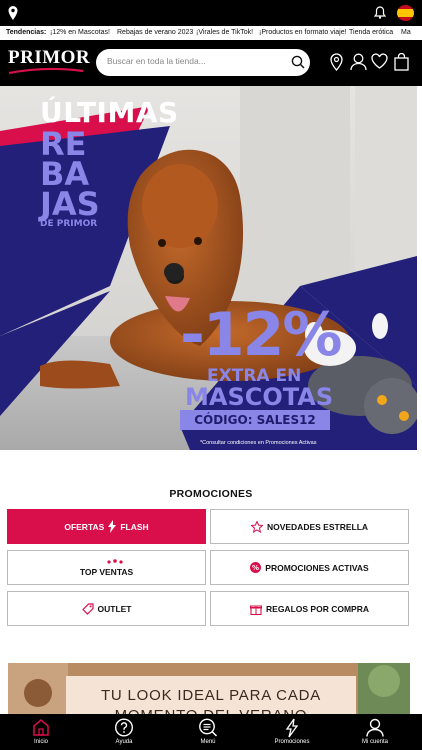 This screenshot has width=422, height=750. Describe the element at coordinates (317, 526) in the screenshot. I see `star-news-label: NOVEDADES ESTRELLA` at that location.